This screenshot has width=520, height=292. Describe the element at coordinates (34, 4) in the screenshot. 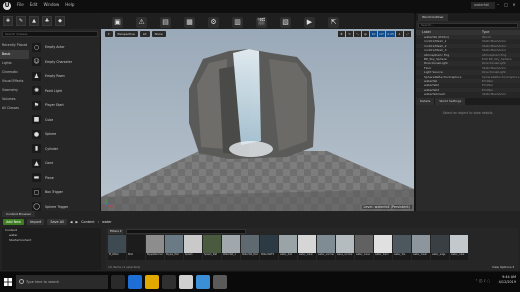

I see `menu-edit: Edit` at that location.